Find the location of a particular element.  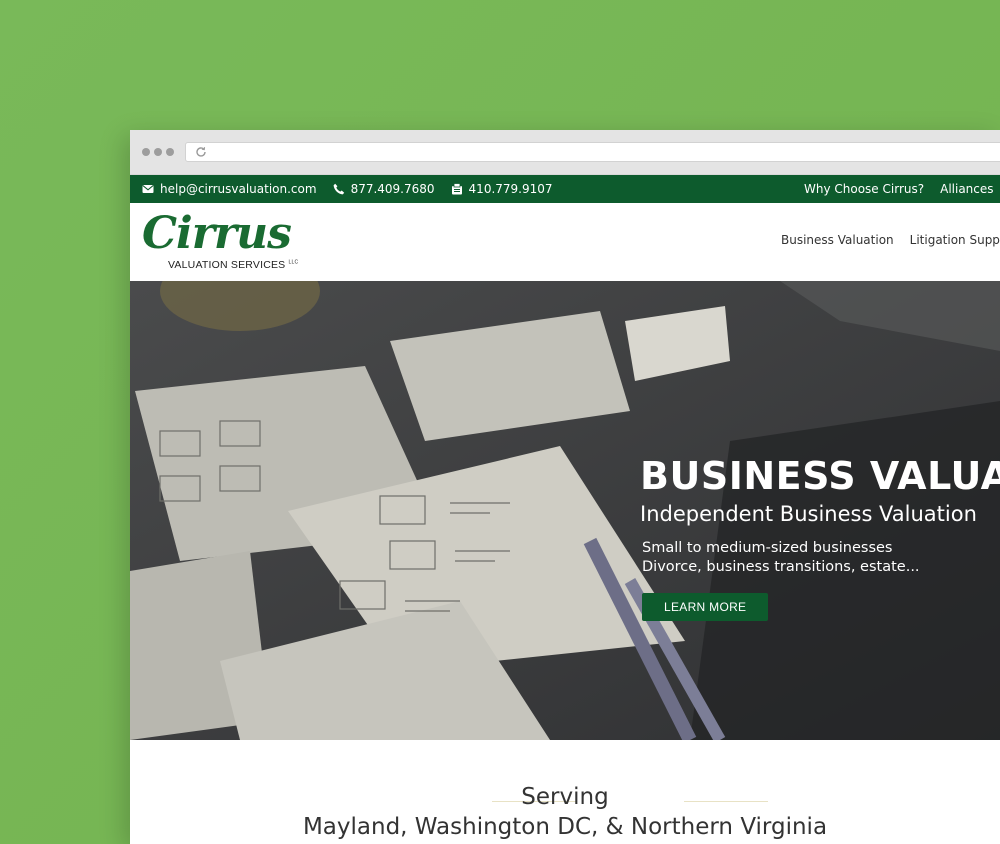

fax-text: 410.779.9107 is located at coordinates (511, 189).